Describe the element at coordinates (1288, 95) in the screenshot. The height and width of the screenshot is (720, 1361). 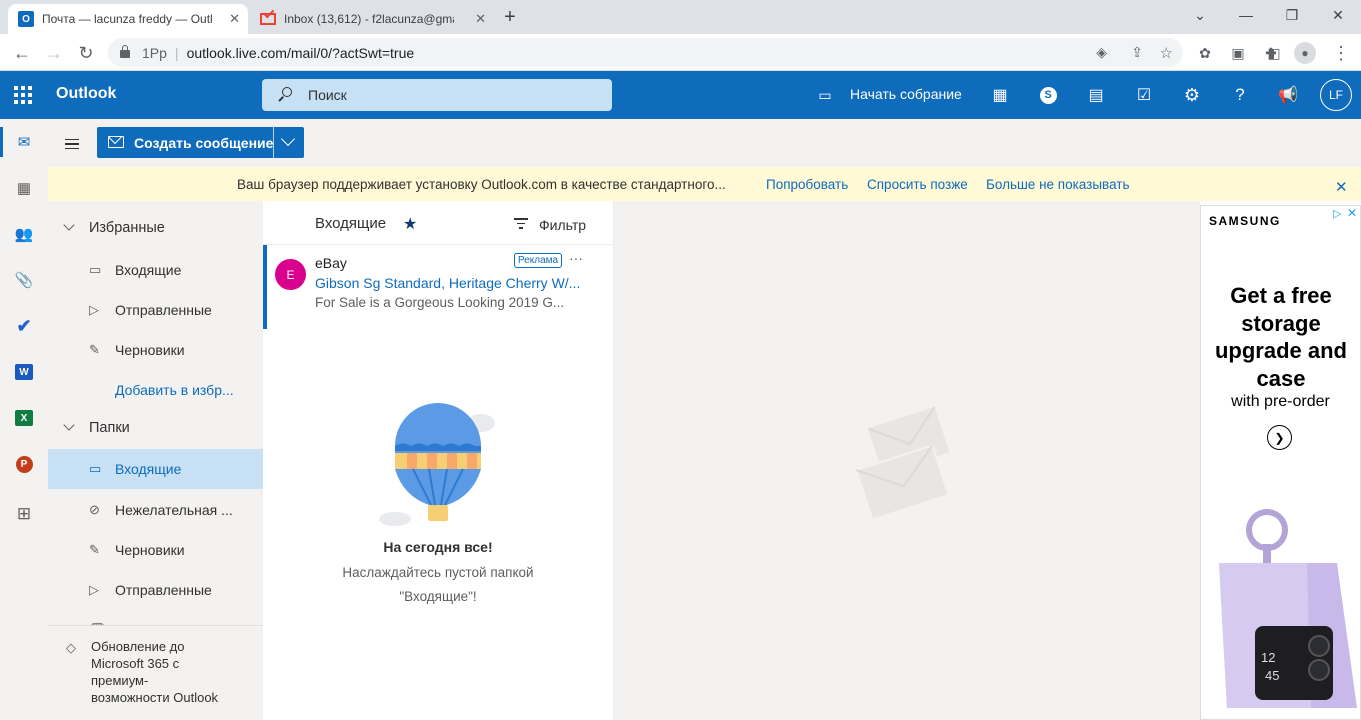
I see `feedback-megaphone-icon: 📢` at that location.